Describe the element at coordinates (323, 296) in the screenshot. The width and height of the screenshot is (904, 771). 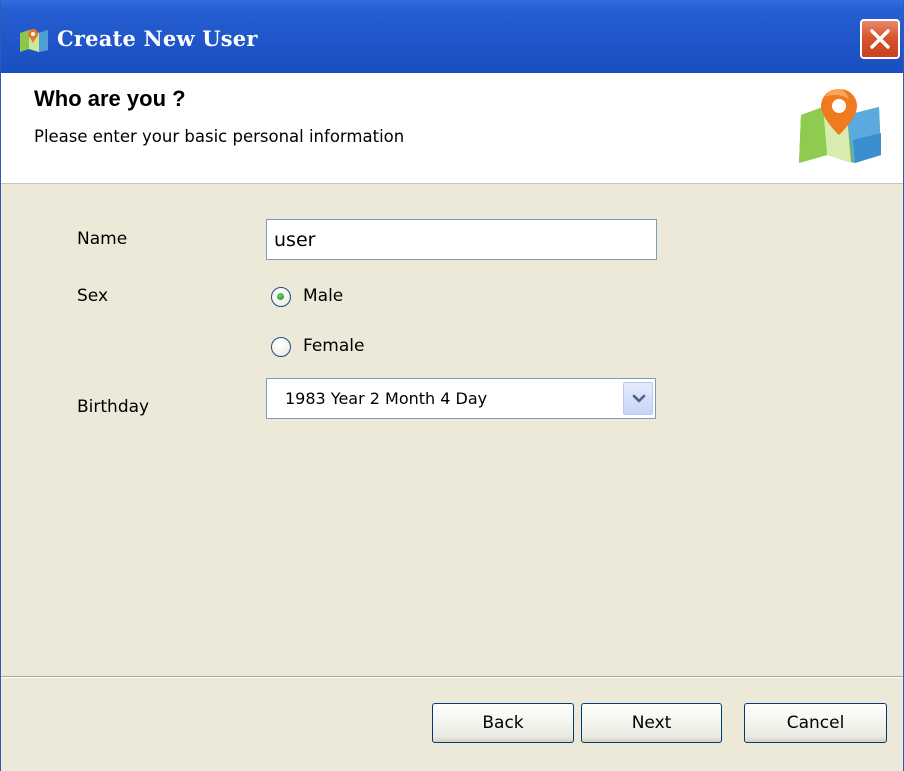
I see `sex-male-label: Male` at that location.